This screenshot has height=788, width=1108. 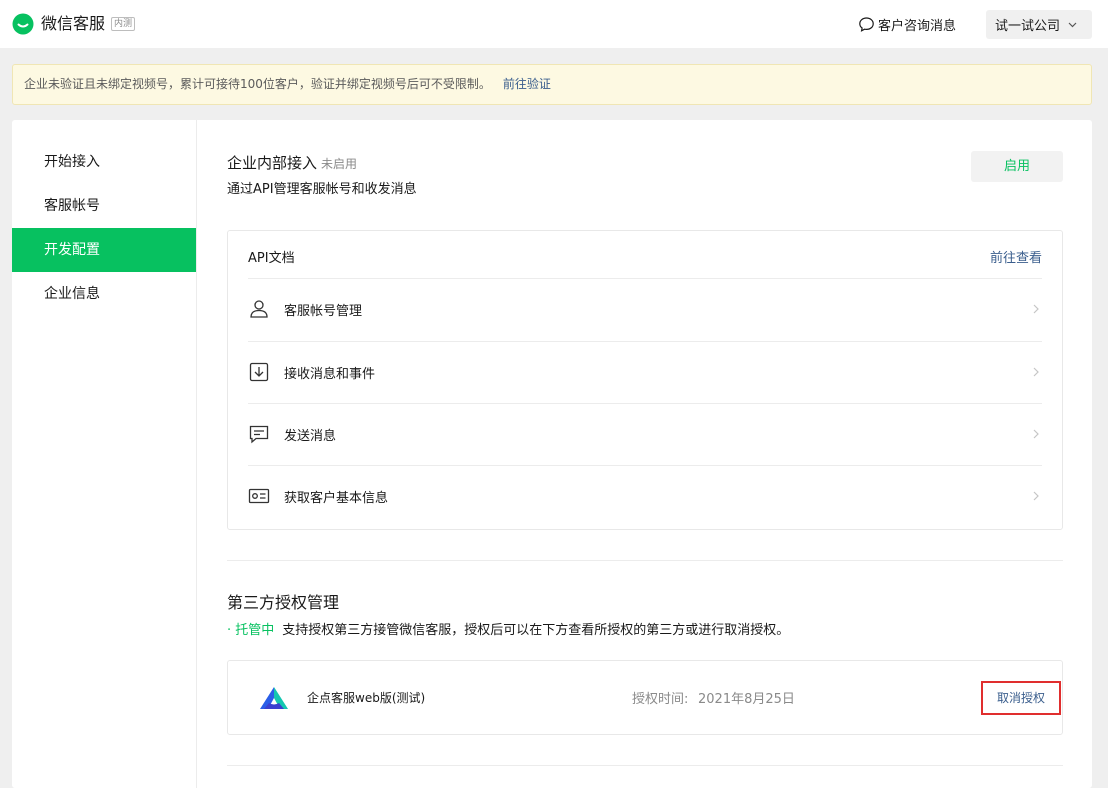 What do you see at coordinates (23, 24) in the screenshot?
I see `wechat-kefu-logo-icon` at bounding box center [23, 24].